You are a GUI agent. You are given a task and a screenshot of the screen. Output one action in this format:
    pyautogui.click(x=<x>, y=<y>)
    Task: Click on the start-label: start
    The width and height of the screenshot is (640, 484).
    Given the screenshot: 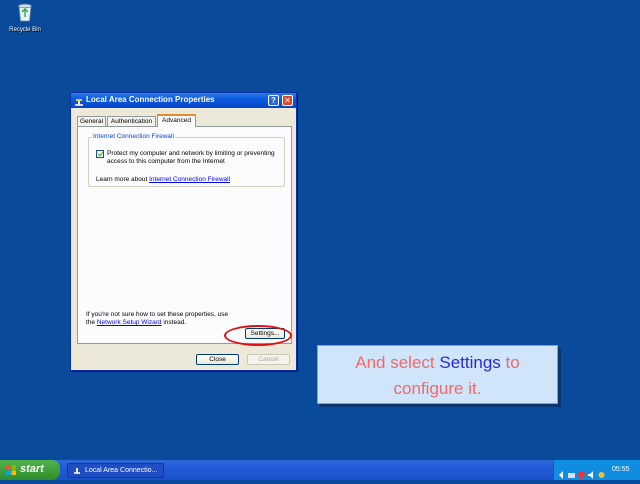 What is the action you would take?
    pyautogui.click(x=32, y=469)
    